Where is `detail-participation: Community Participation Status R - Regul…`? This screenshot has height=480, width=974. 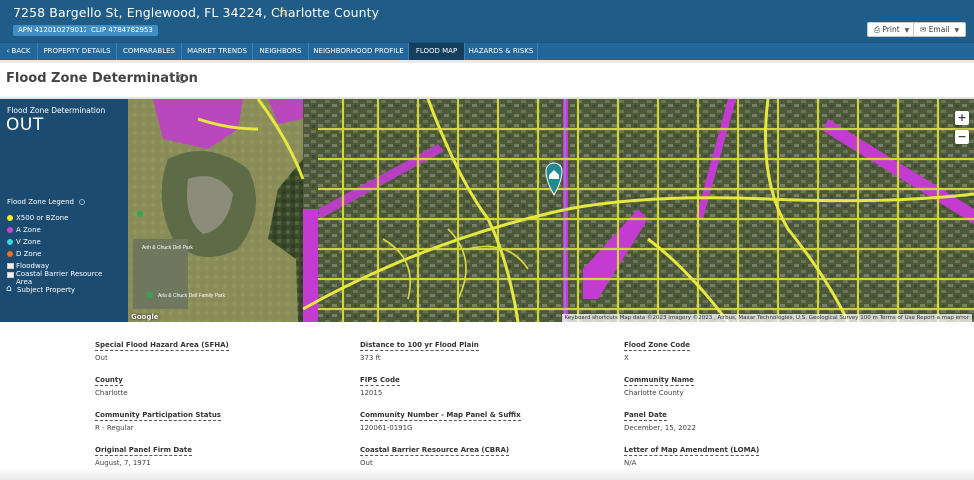
detail-participation: Community Participation Status R - Regul… is located at coordinates (158, 417).